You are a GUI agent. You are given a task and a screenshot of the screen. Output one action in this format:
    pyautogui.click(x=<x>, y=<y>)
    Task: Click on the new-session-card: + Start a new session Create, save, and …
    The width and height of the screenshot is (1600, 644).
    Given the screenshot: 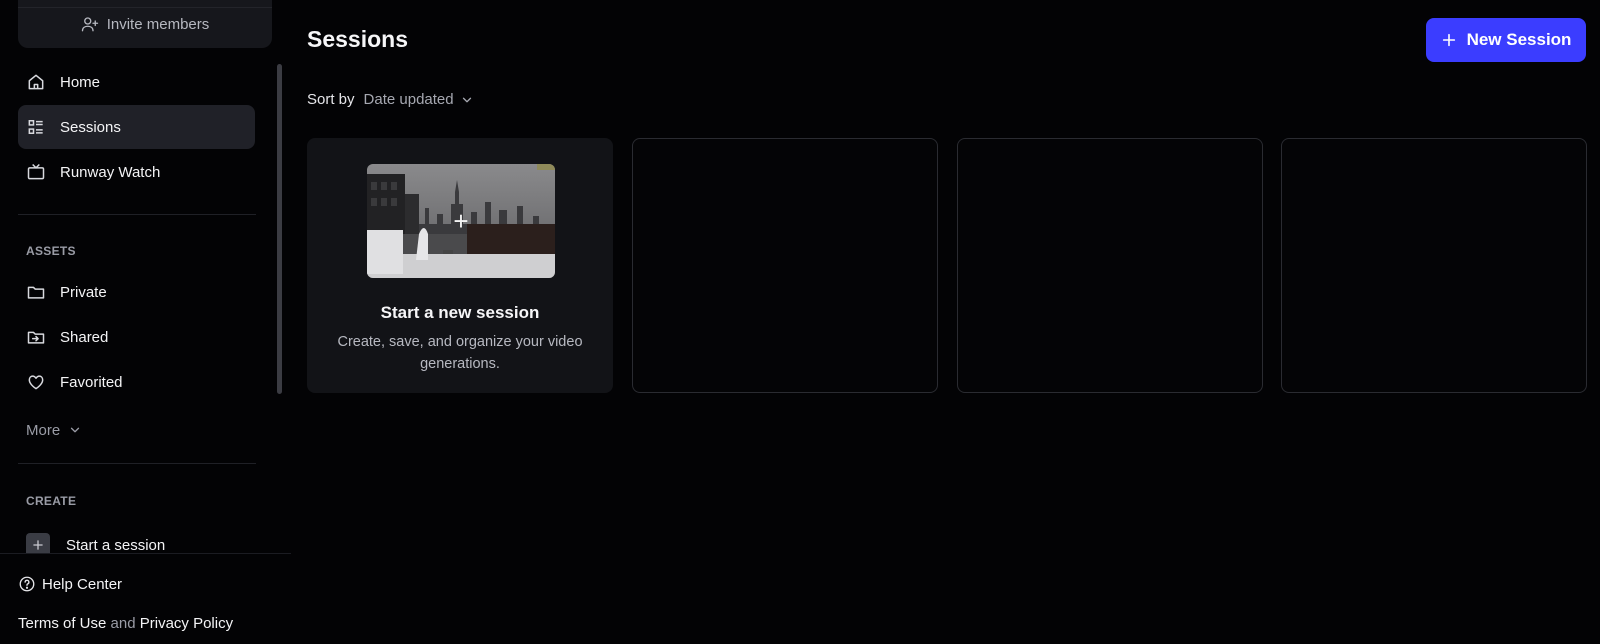 What is the action you would take?
    pyautogui.click(x=460, y=265)
    